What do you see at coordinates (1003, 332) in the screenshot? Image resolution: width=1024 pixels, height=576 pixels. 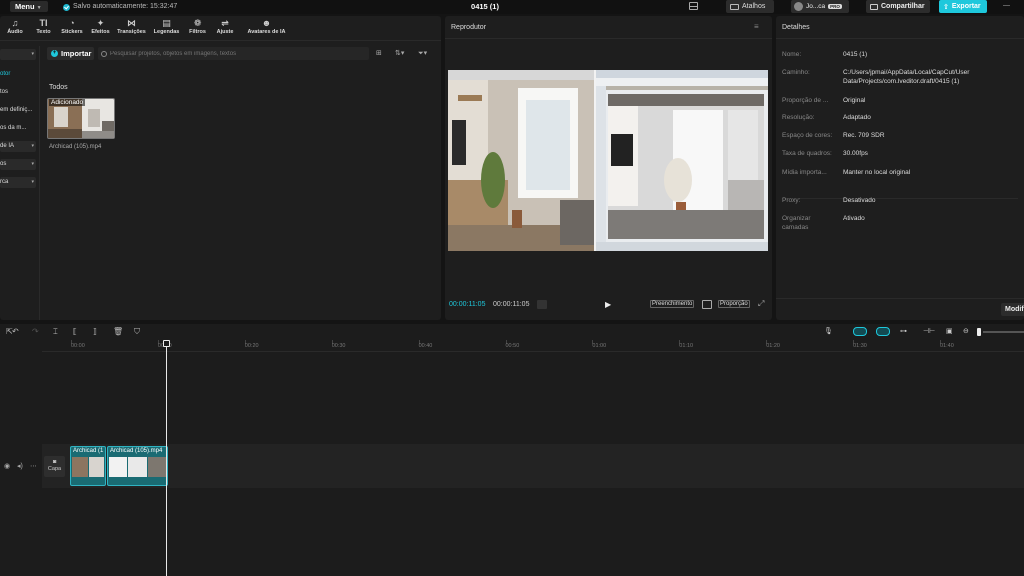 I see `zoom-slider` at bounding box center [1003, 332].